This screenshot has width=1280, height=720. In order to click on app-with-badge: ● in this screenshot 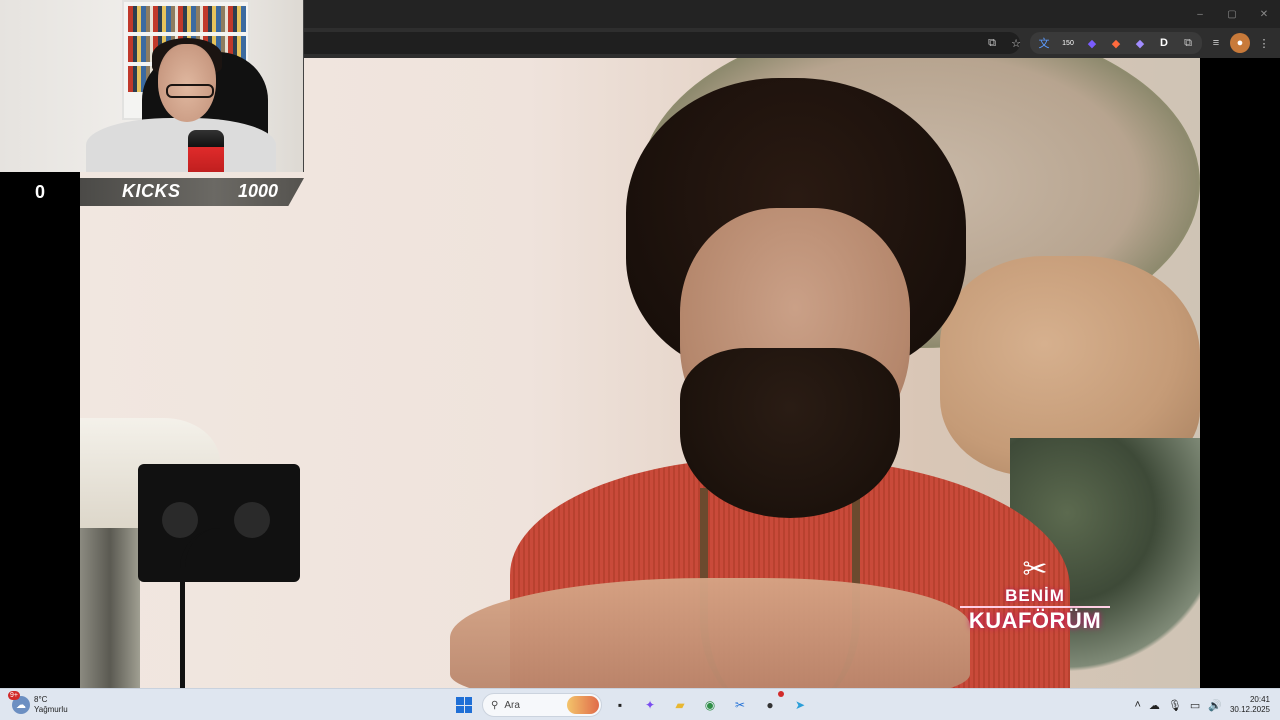, I will do `click(771, 704)`.